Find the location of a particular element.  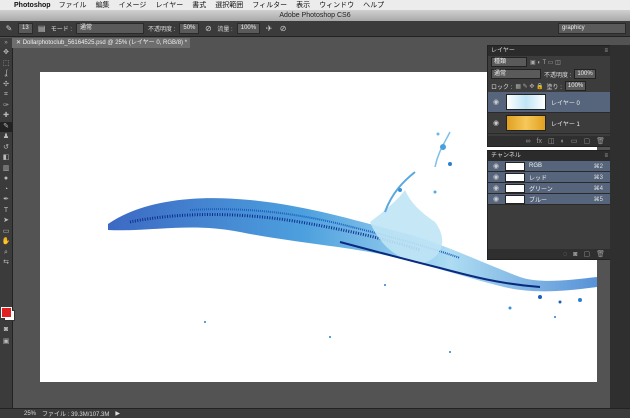

new-group-icon: ▭ is located at coordinates (574, 141).